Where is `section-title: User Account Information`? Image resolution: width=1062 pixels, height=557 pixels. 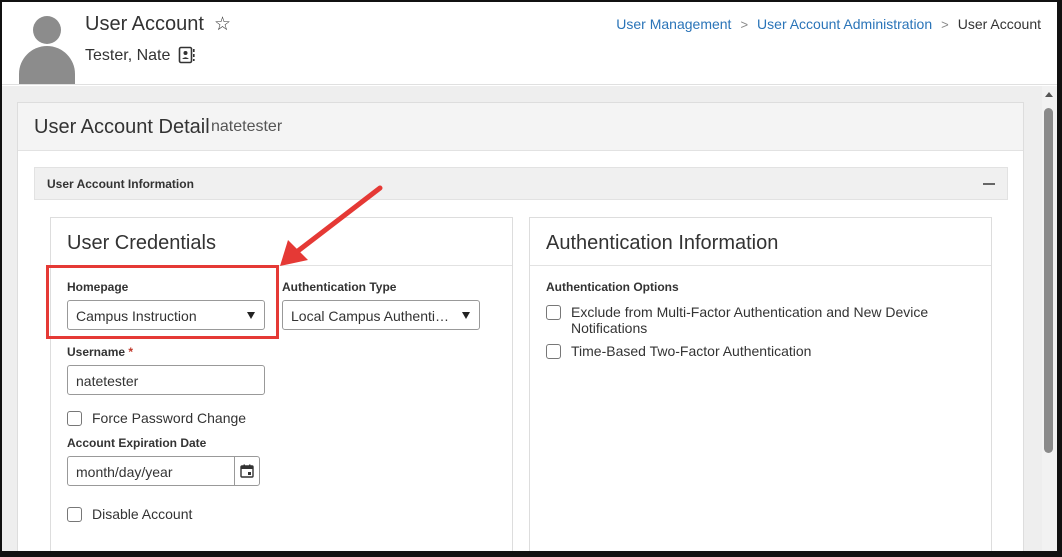
section-title: User Account Information is located at coordinates (120, 184).